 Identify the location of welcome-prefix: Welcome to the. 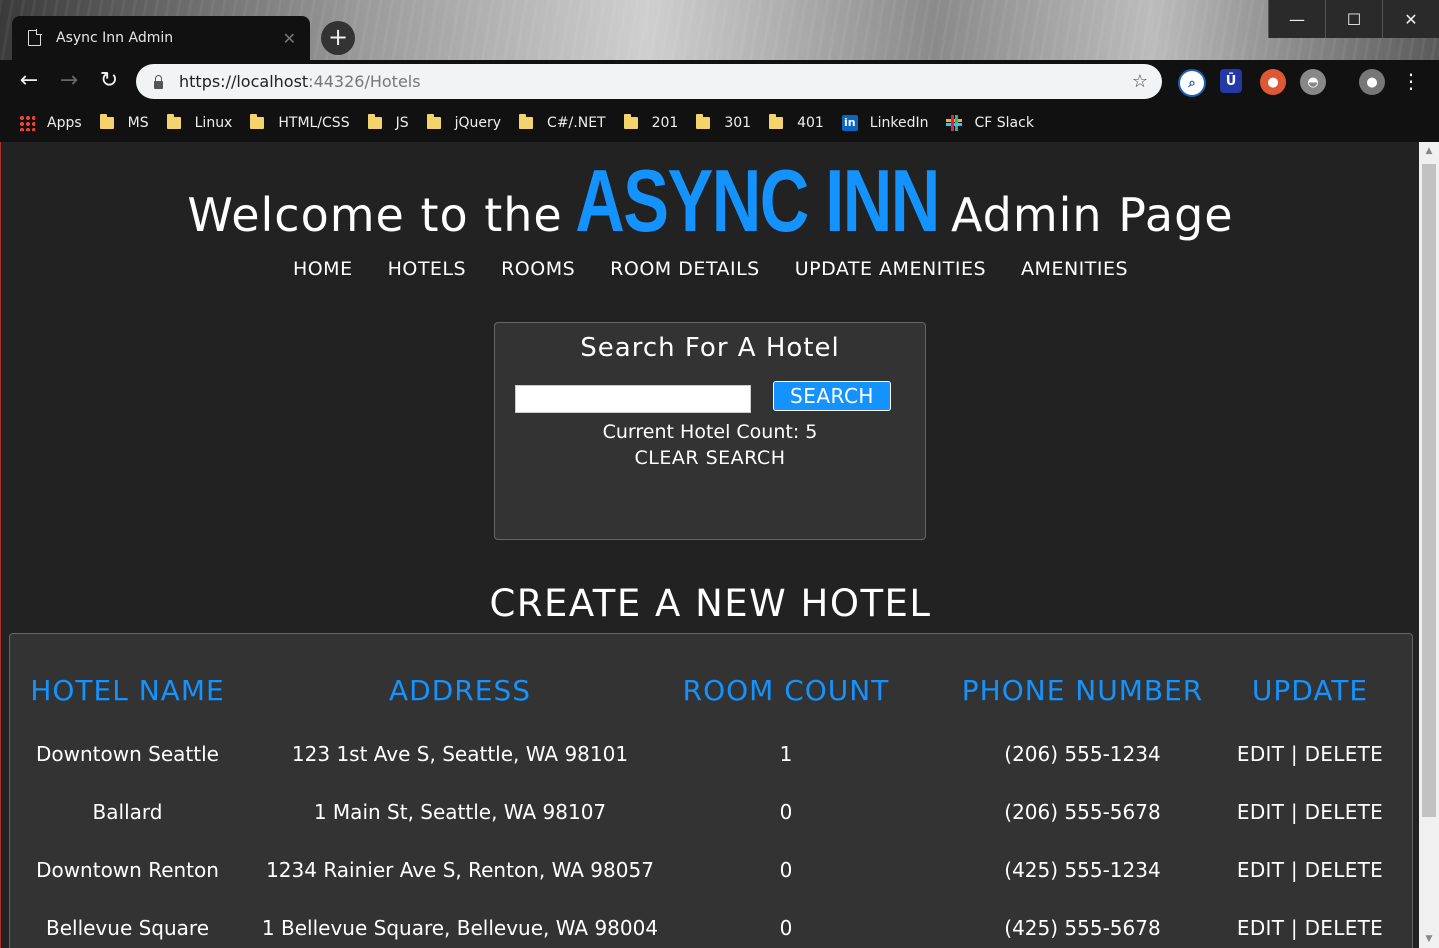
(375, 215).